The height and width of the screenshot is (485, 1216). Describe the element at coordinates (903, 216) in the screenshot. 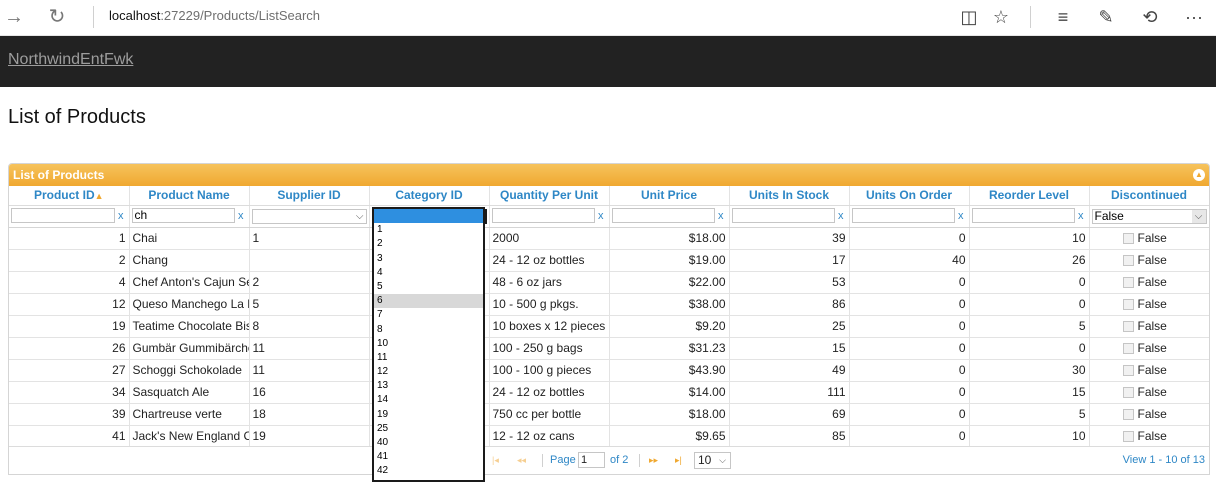

I see `filter-units-on-order-input` at that location.